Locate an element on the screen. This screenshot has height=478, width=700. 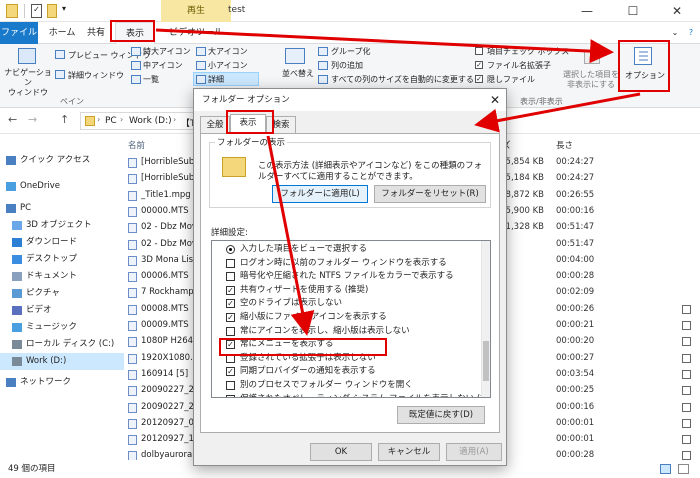
arrow-to-setting is located at coordinates (290, 235).